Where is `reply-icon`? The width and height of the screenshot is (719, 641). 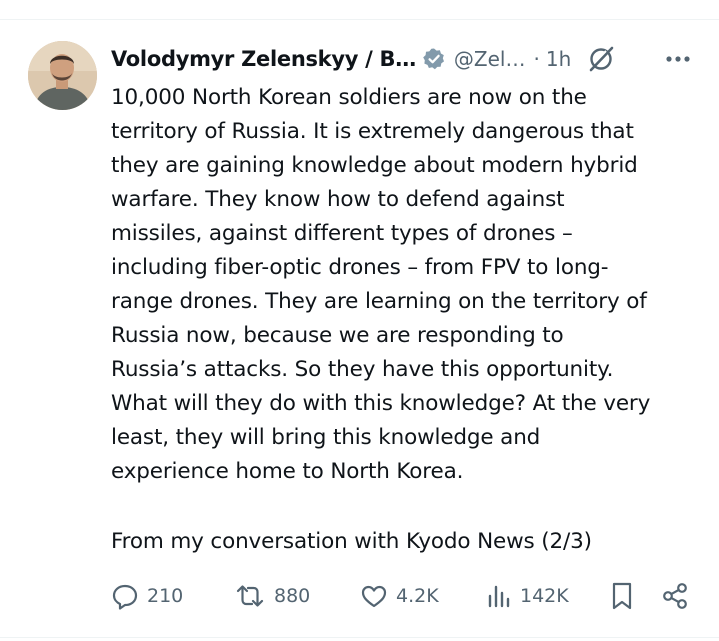 reply-icon is located at coordinates (125, 596).